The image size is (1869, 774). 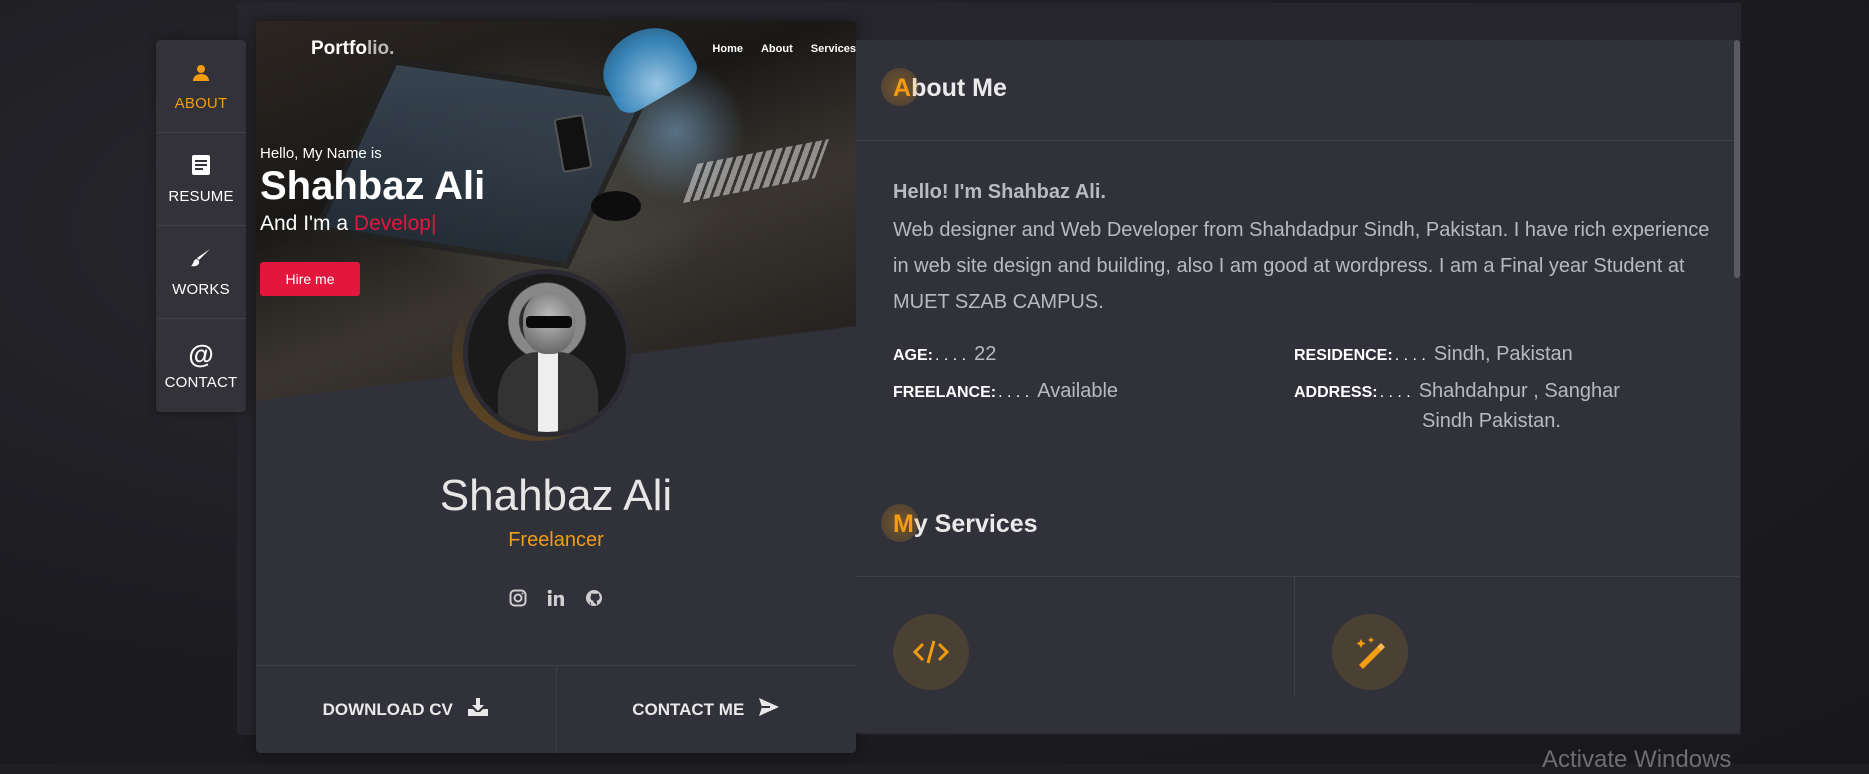 What do you see at coordinates (975, 524) in the screenshot?
I see `services-title-rest: y Services` at bounding box center [975, 524].